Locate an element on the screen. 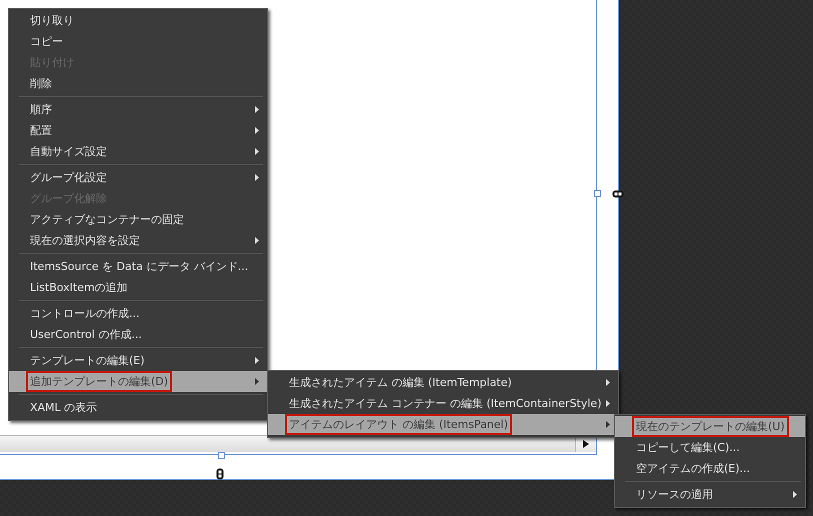 This screenshot has height=516, width=813. menu-item: 現在のテンプレートの編集(U) is located at coordinates (710, 426).